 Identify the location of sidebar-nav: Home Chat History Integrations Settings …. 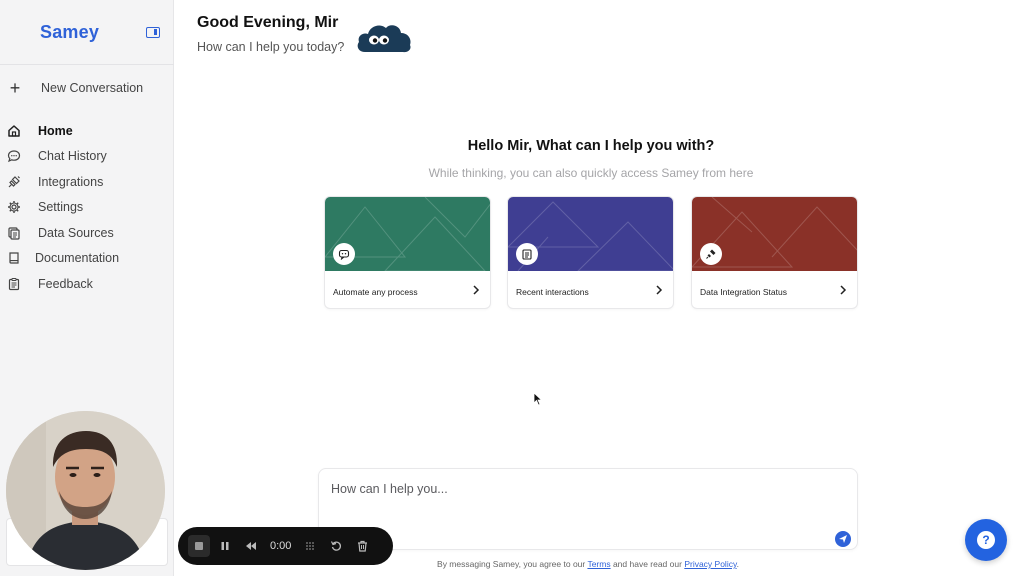
(62, 207).